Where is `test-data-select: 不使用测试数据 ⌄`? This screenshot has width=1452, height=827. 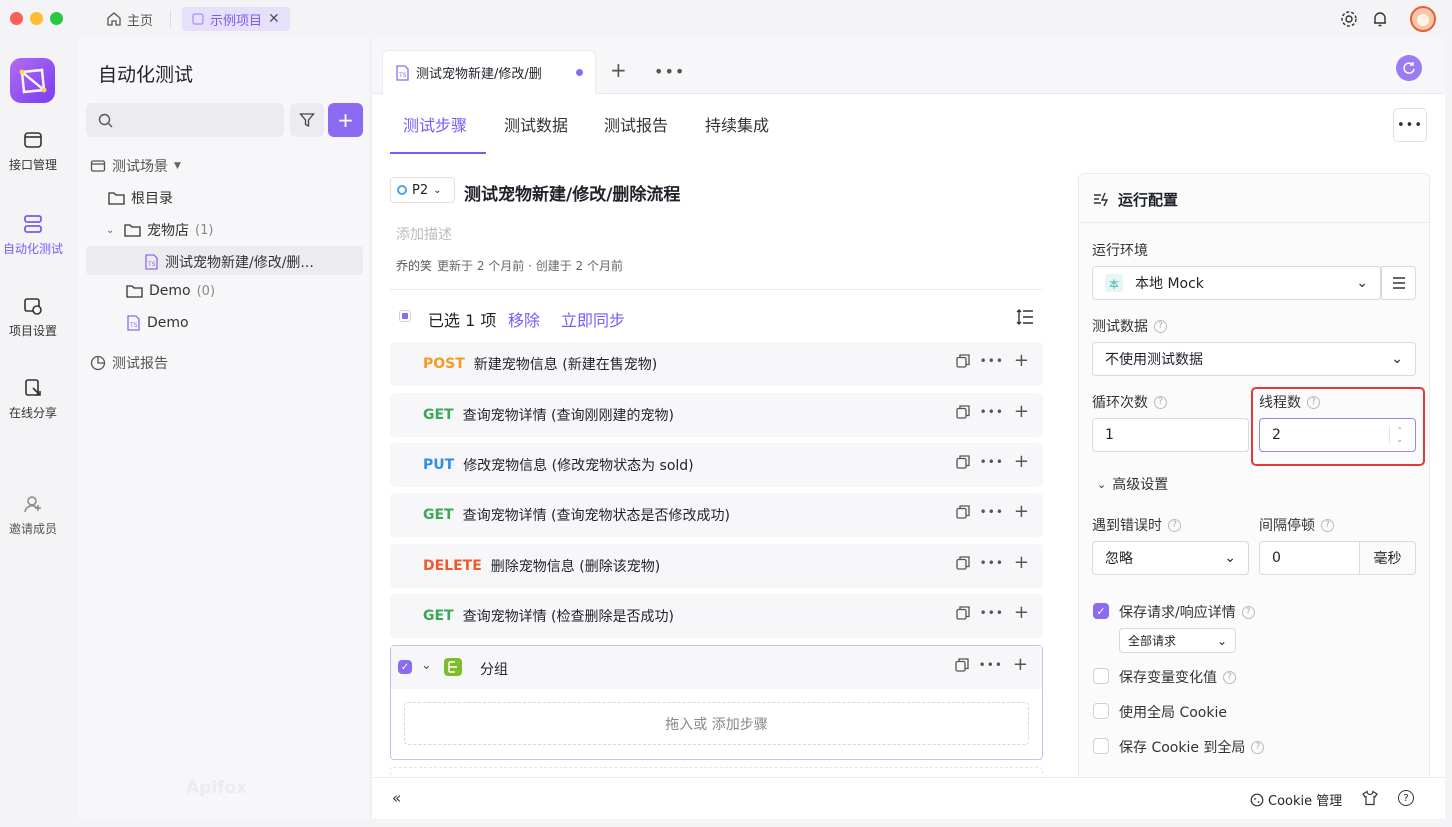
test-data-select: 不使用测试数据 ⌄ is located at coordinates (1254, 359).